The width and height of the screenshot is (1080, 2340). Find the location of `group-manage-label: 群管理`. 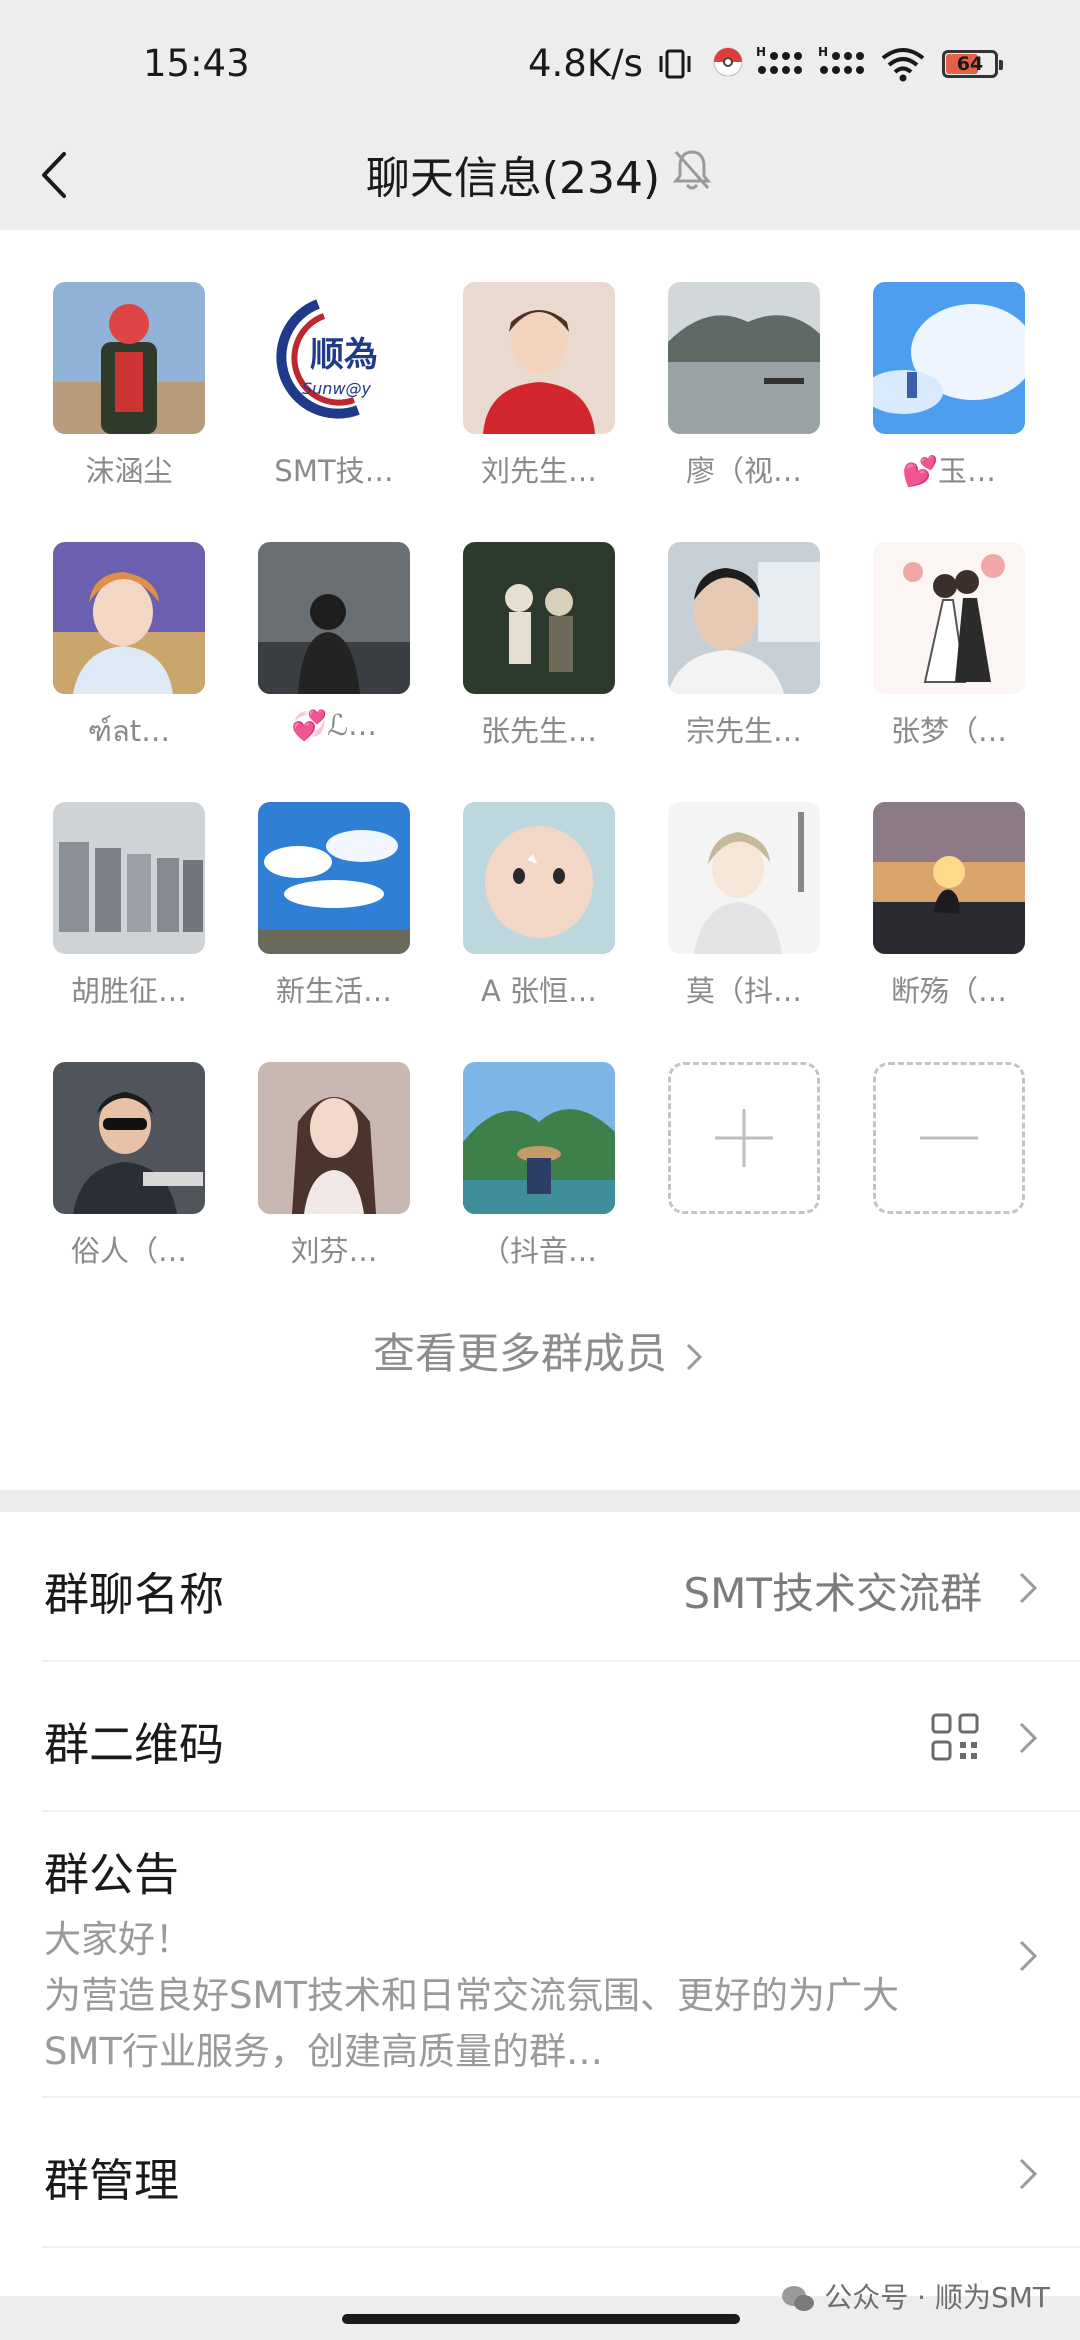

group-manage-label: 群管理 is located at coordinates (112, 2180).